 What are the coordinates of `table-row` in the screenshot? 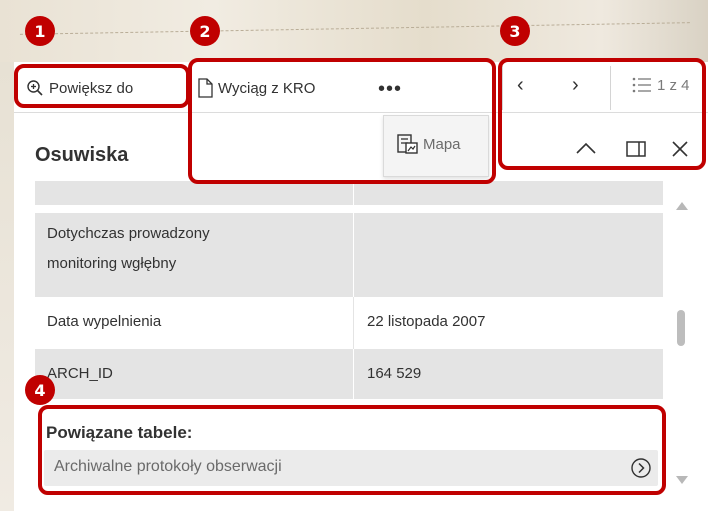 It's located at (349, 193).